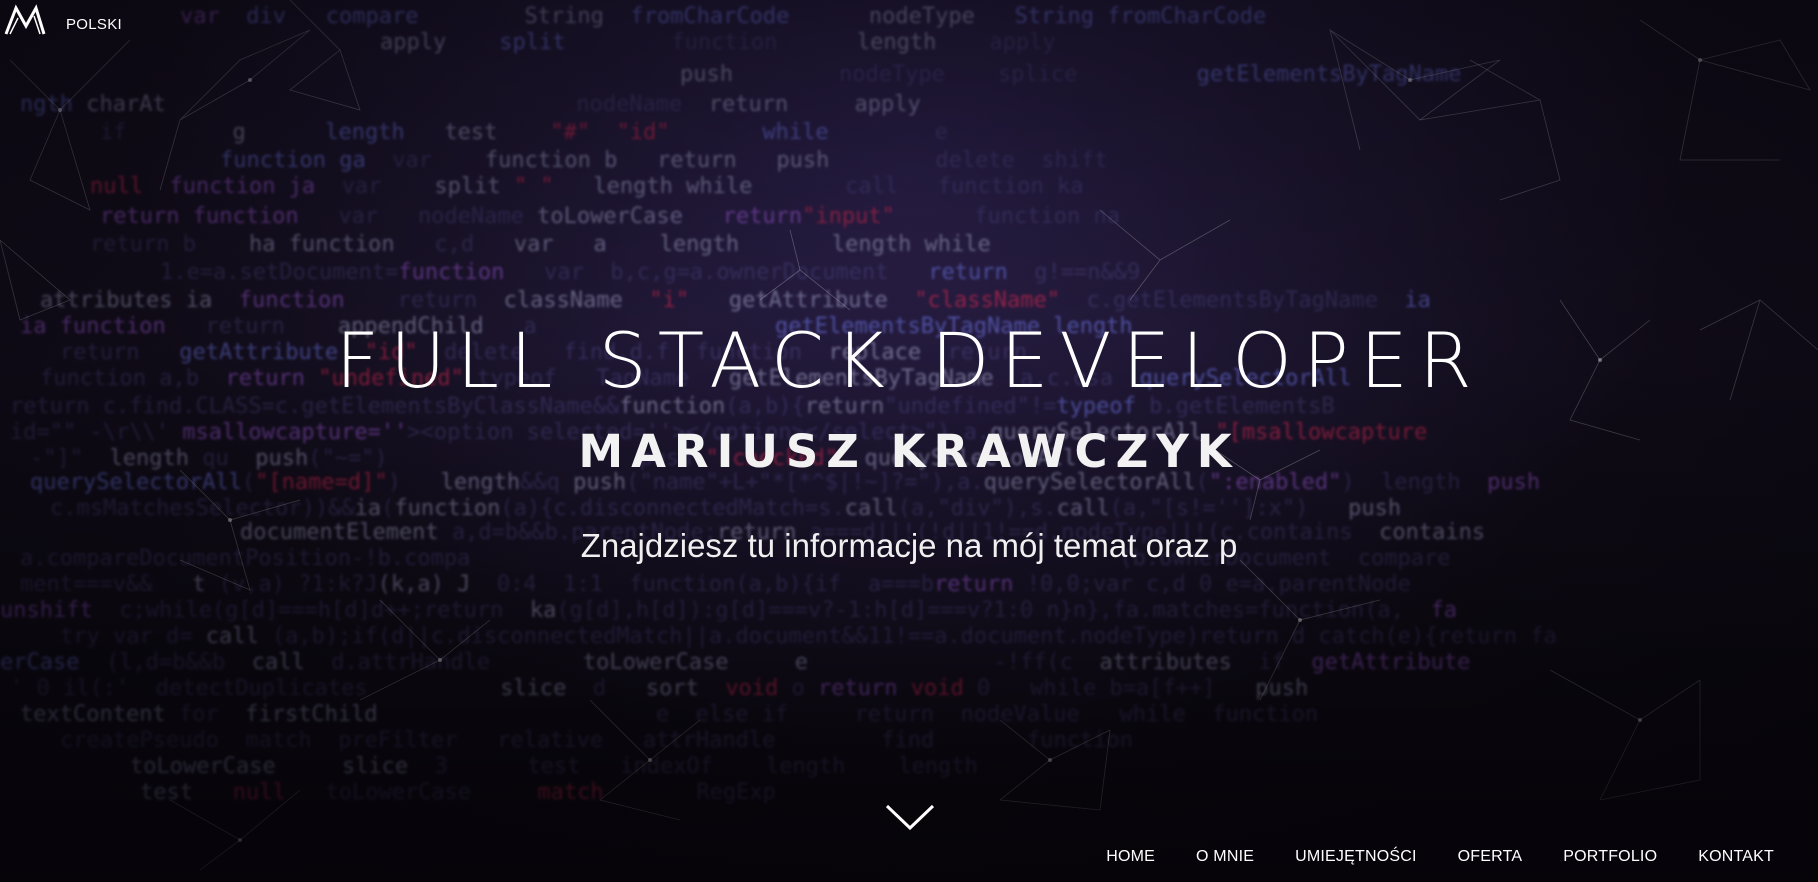  What do you see at coordinates (1736, 857) in the screenshot?
I see `nav-item-kontakt: KONTAKT` at bounding box center [1736, 857].